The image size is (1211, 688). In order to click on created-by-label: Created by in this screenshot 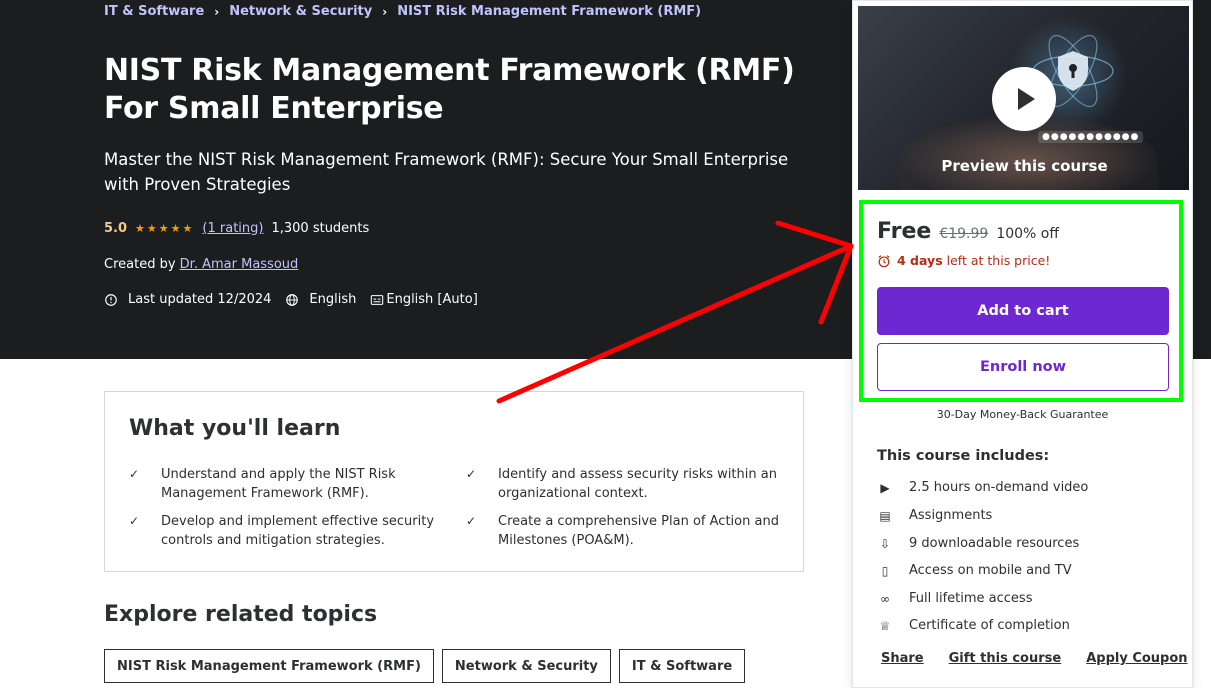, I will do `click(140, 264)`.